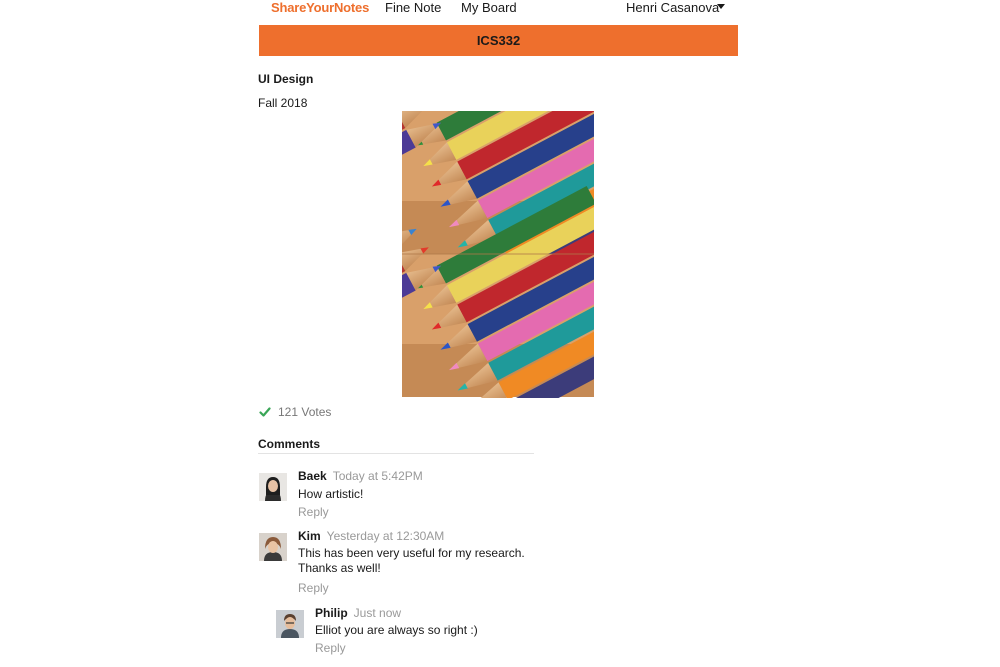 This screenshot has width=1000, height=667. I want to click on comments-divider, so click(396, 453).